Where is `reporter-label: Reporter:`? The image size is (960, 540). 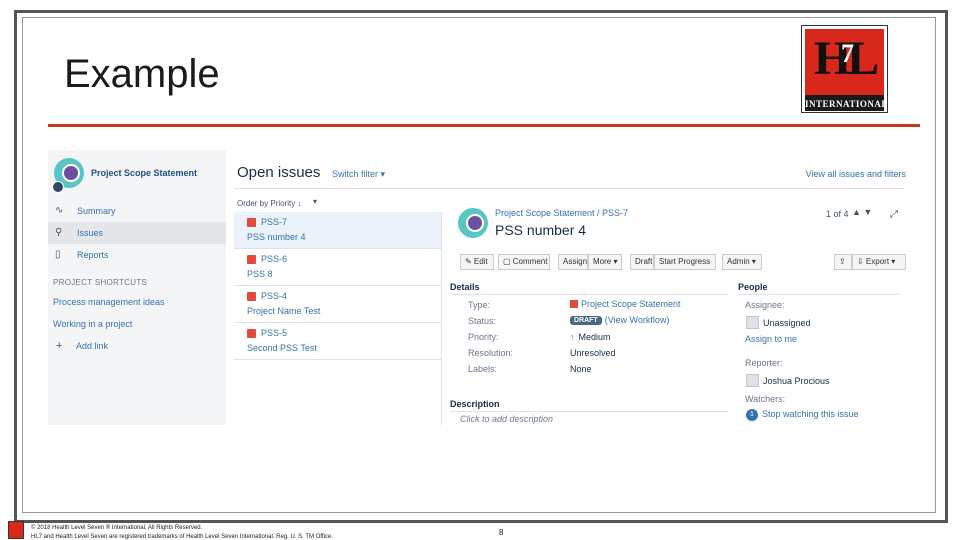
reporter-label: Reporter: is located at coordinates (764, 363).